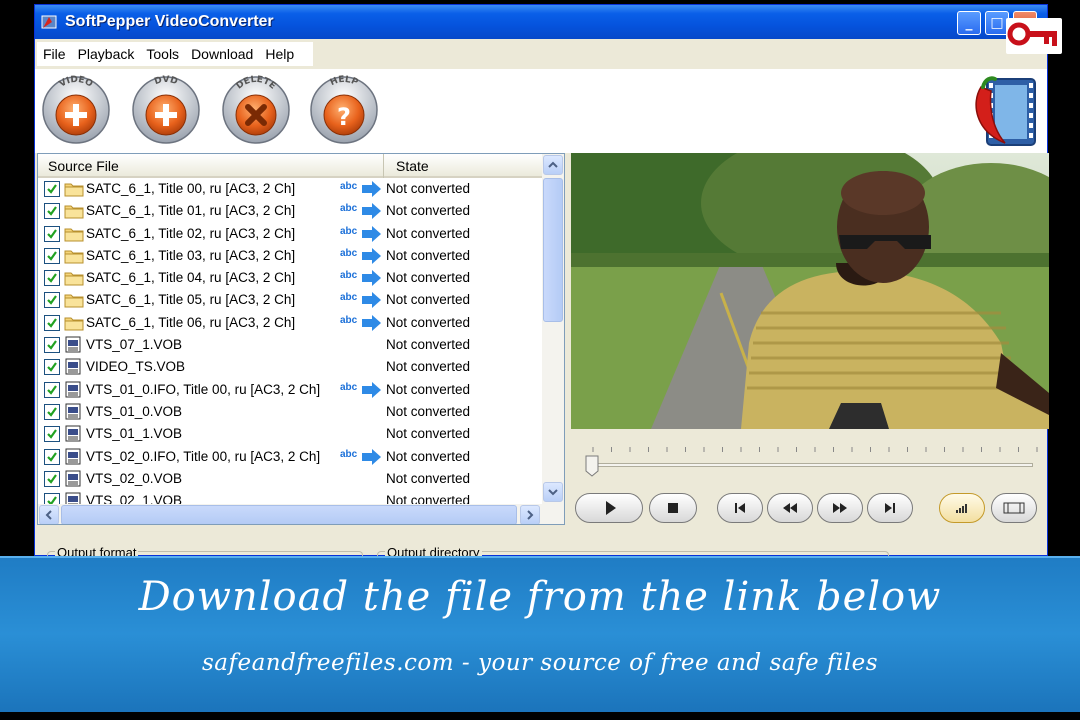  Describe the element at coordinates (162, 54) in the screenshot. I see `menu-tools: Tools` at that location.